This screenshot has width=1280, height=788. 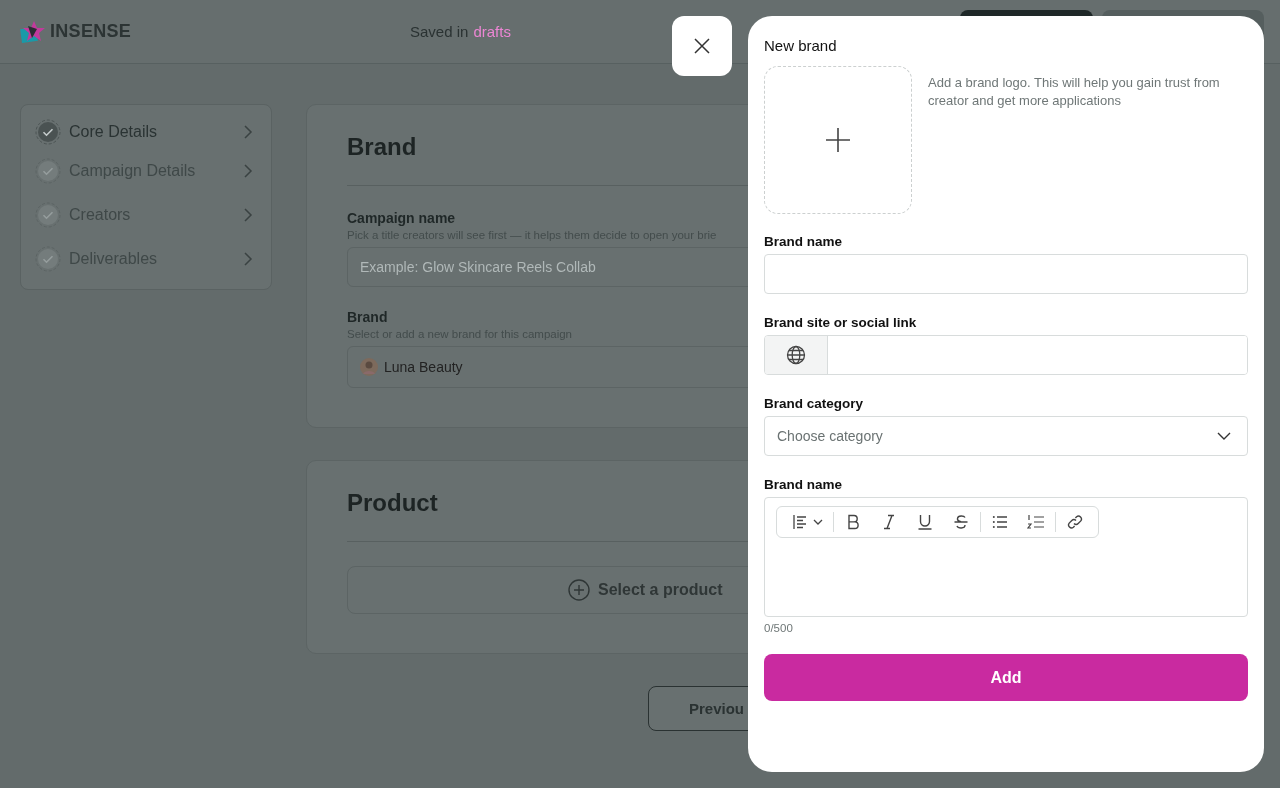 I want to click on close-button, so click(x=702, y=46).